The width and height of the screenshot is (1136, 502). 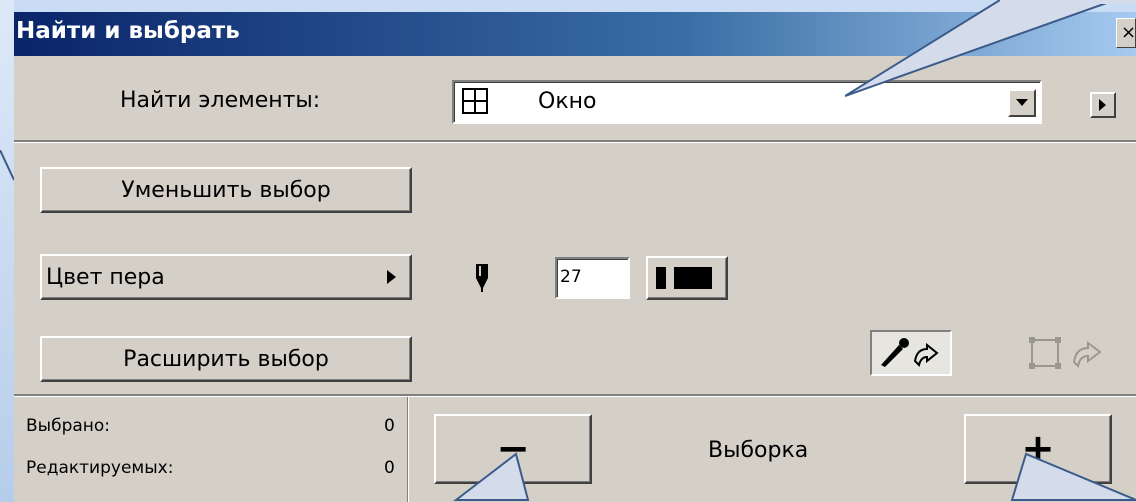 What do you see at coordinates (7, 165) in the screenshot?
I see `callout-pointer-left` at bounding box center [7, 165].